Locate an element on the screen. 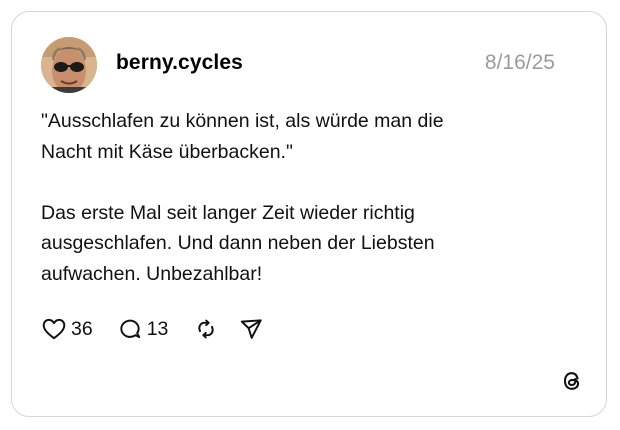  heart-icon is located at coordinates (54, 329).